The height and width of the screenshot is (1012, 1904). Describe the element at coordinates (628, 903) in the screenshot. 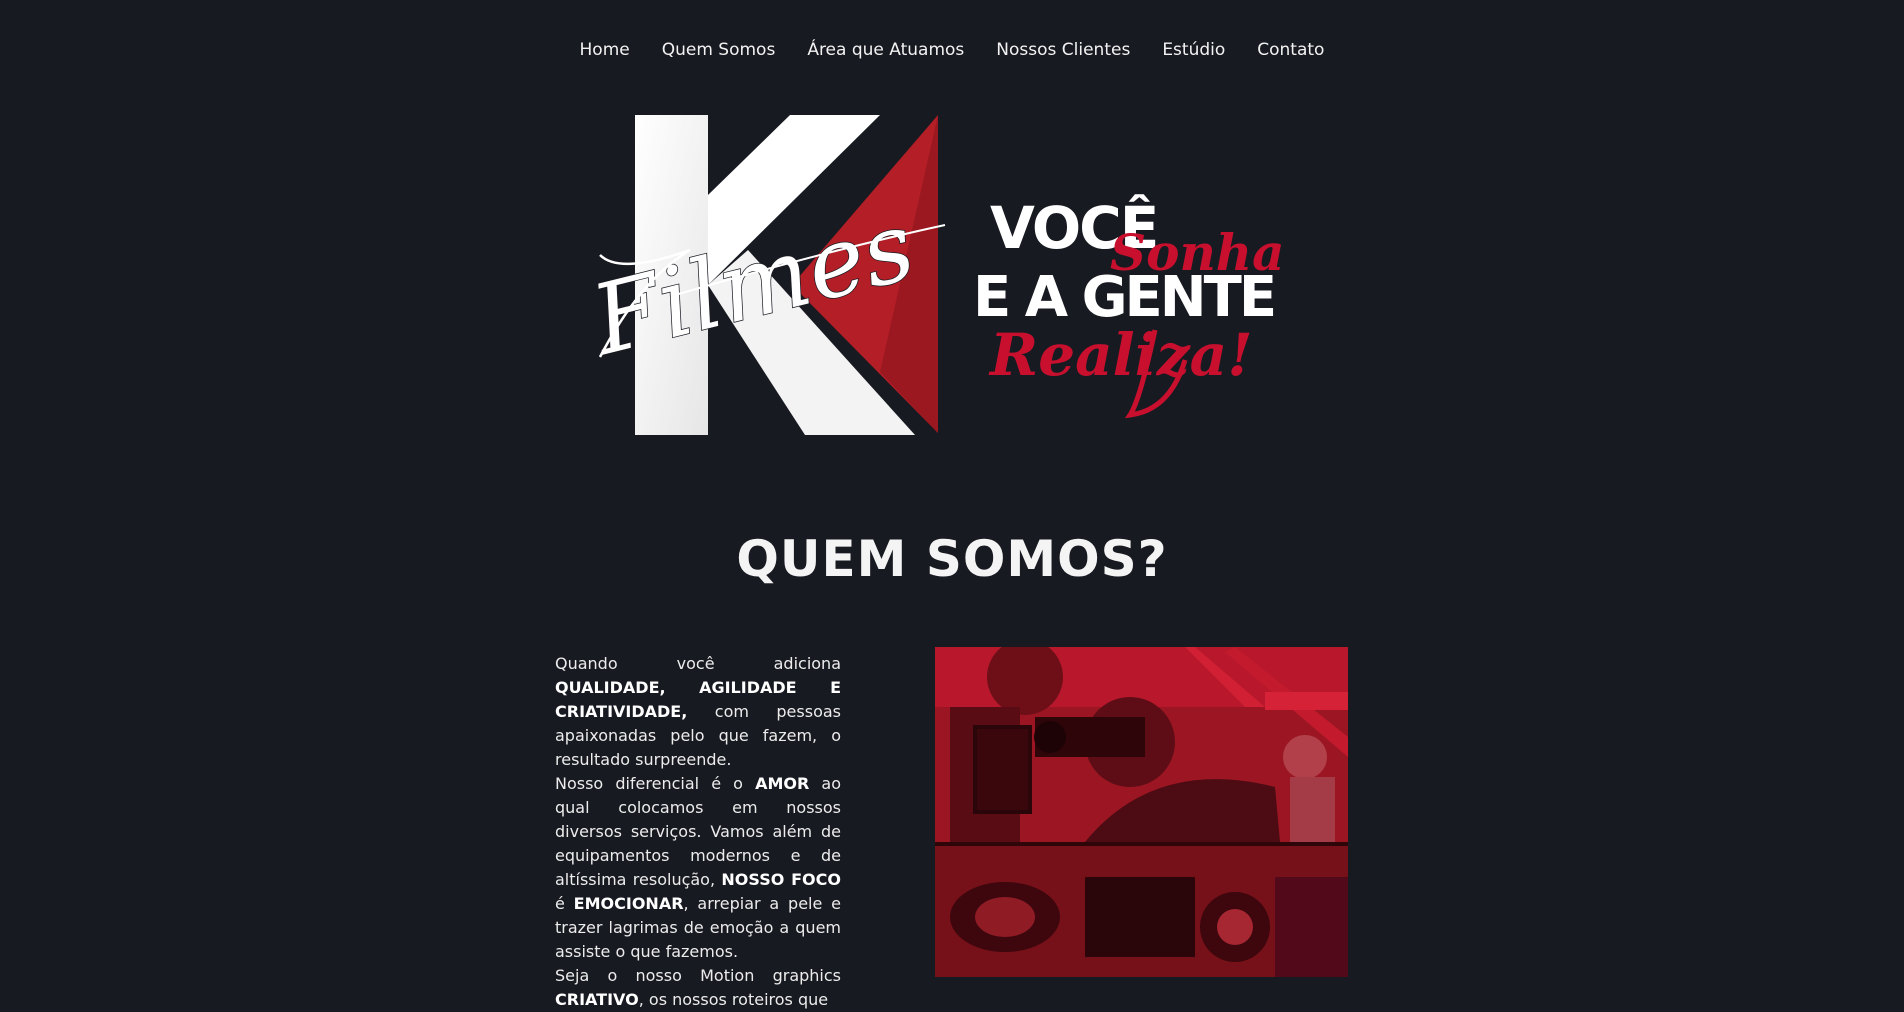

I see `about-highlight: EMOCIONAR` at that location.